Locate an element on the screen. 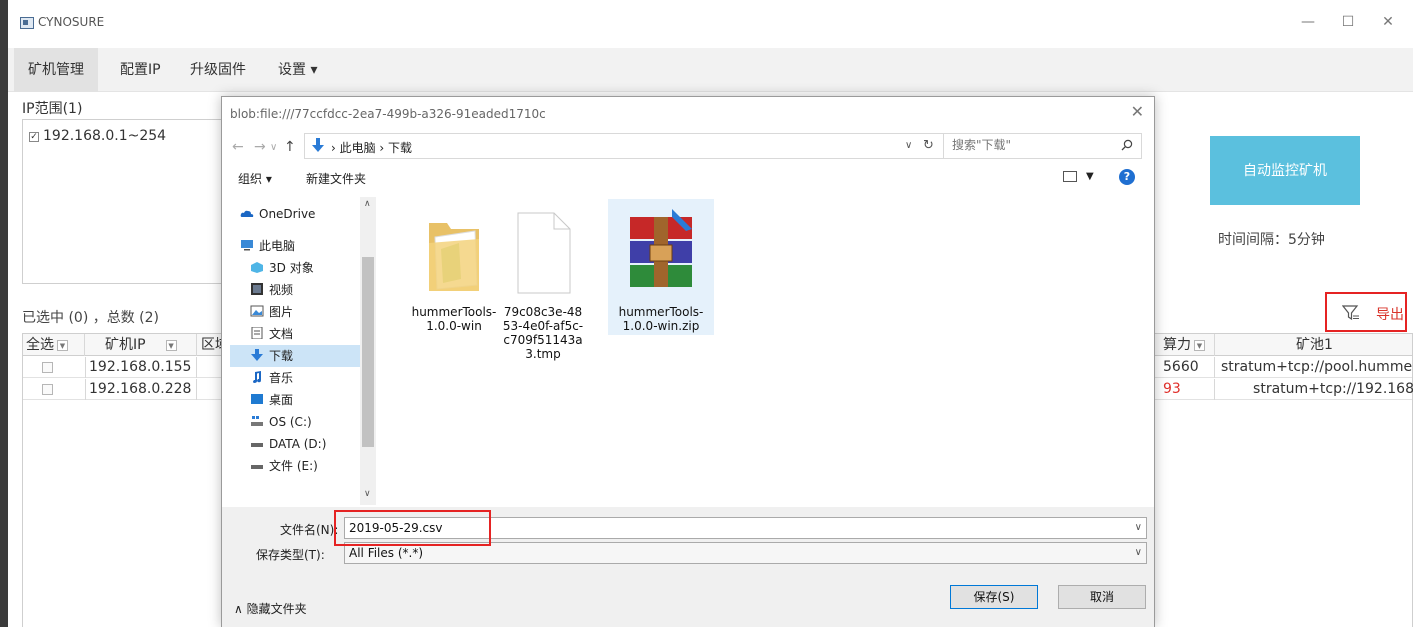 This screenshot has width=1413, height=627. back-arrow-icon: ← is located at coordinates (238, 147).